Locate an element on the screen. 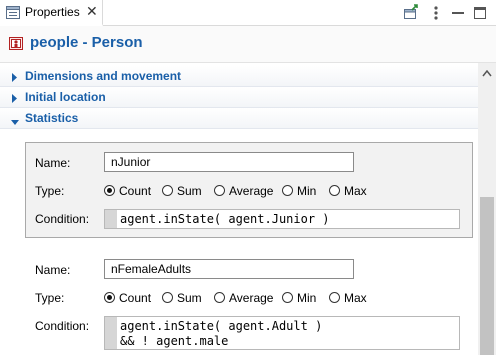 This screenshot has height=355, width=496. pin-view-icon is located at coordinates (411, 13).